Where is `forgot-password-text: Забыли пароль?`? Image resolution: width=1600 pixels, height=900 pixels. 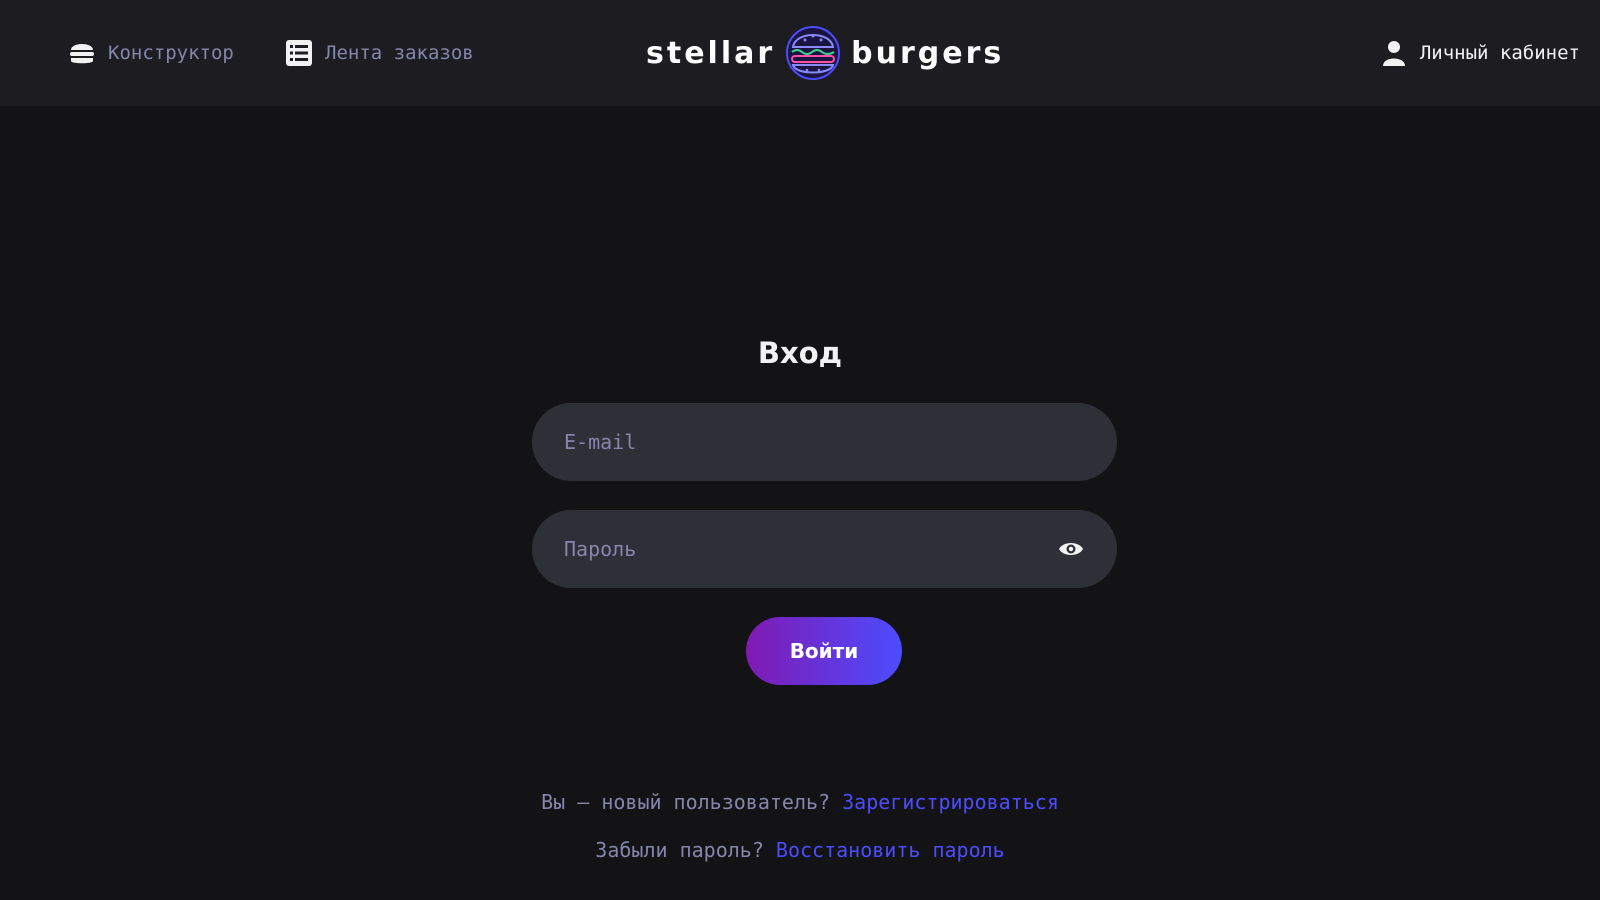 forgot-password-text: Забыли пароль? is located at coordinates (679, 850).